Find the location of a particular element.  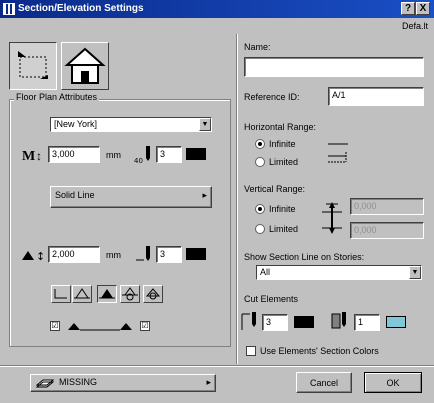

use-section-colors-label: Use Elements' Section Colors is located at coordinates (319, 351).